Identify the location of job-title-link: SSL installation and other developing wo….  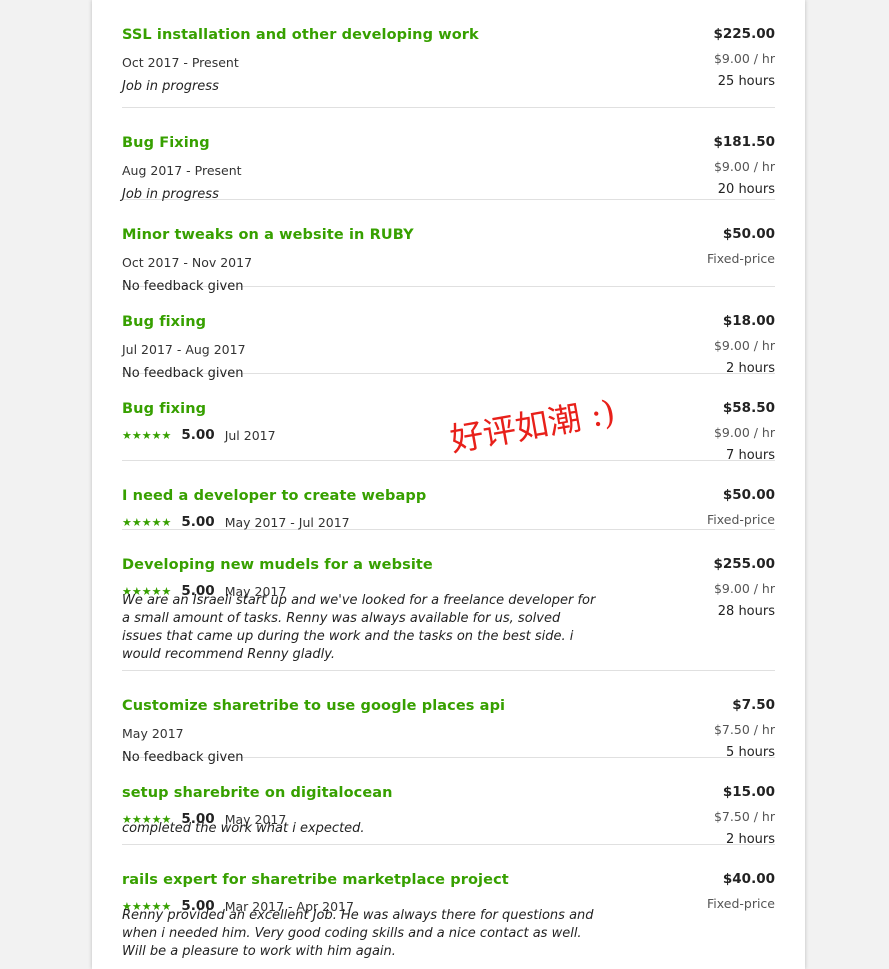
(300, 35).